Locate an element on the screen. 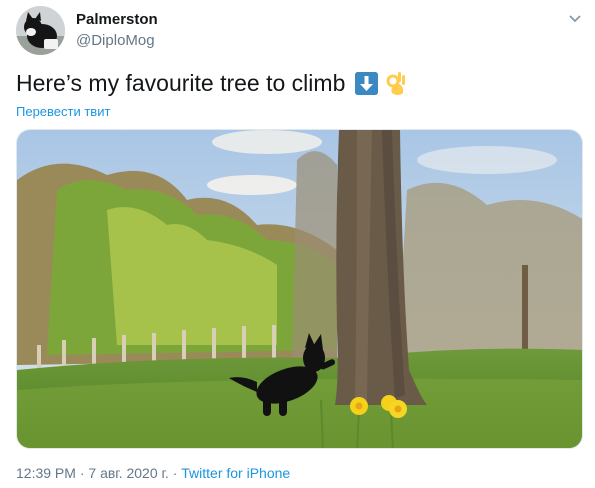  tweet-time: 12:39 PM is located at coordinates (46, 473).